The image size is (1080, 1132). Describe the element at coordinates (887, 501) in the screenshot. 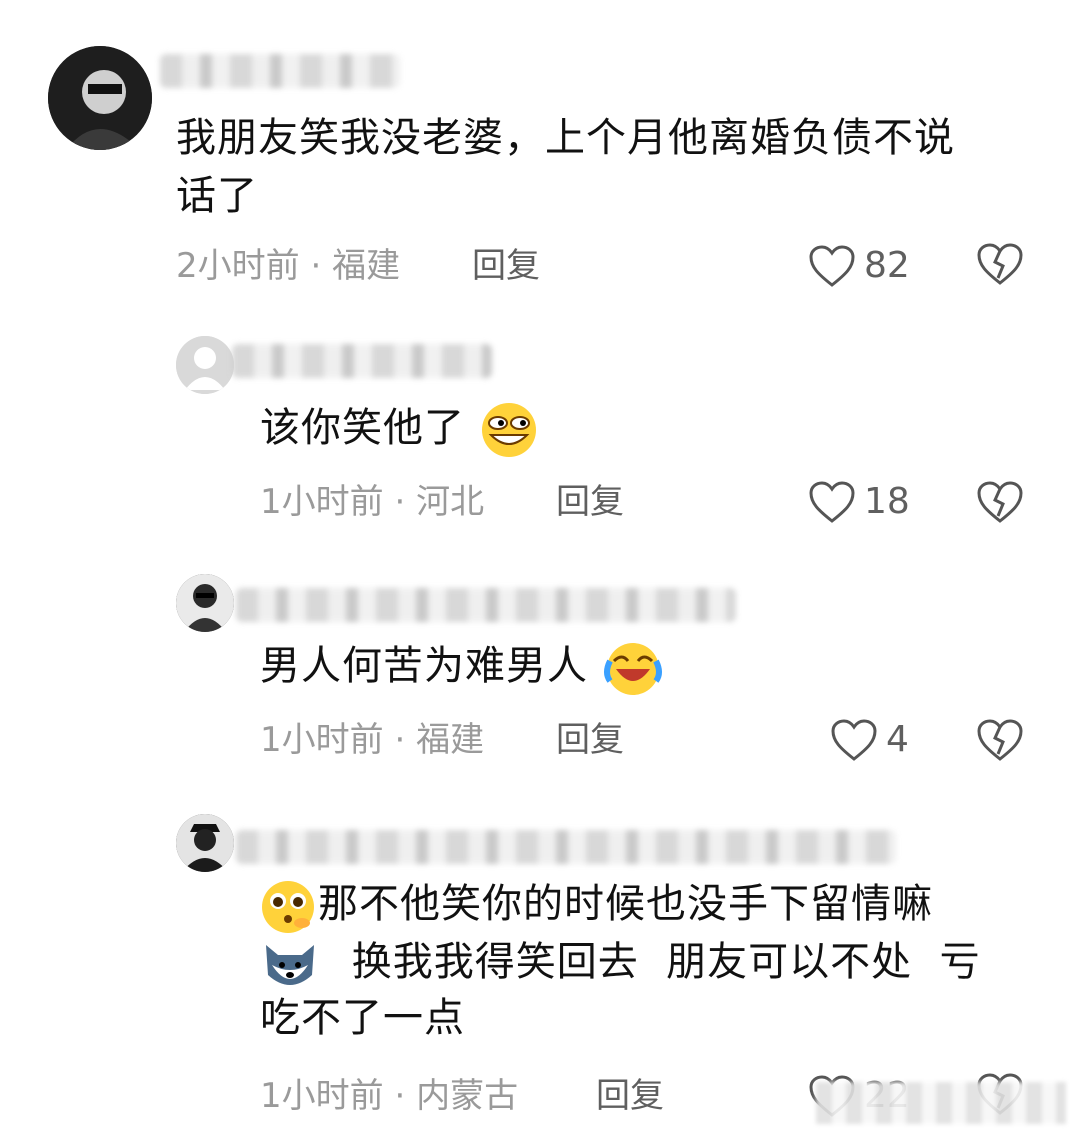

I see `like-count: 18` at that location.